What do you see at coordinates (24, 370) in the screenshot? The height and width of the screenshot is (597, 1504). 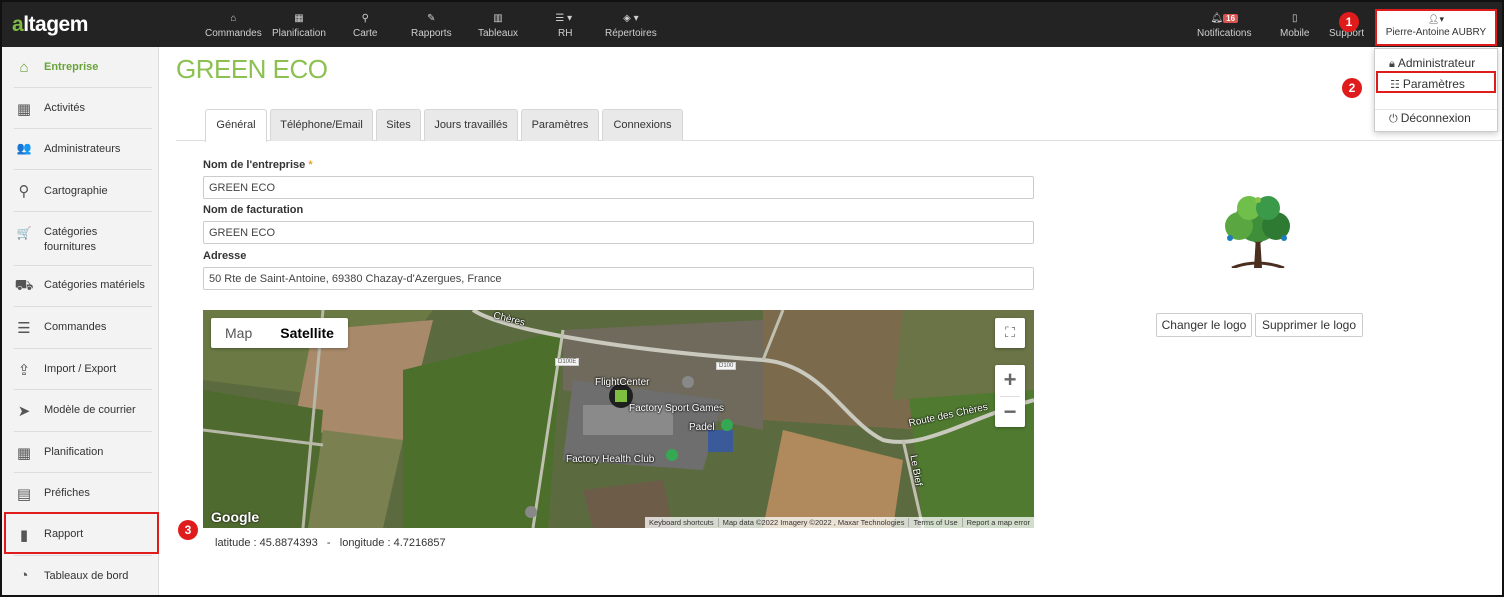 I see `upload-icon: ⇪` at bounding box center [24, 370].